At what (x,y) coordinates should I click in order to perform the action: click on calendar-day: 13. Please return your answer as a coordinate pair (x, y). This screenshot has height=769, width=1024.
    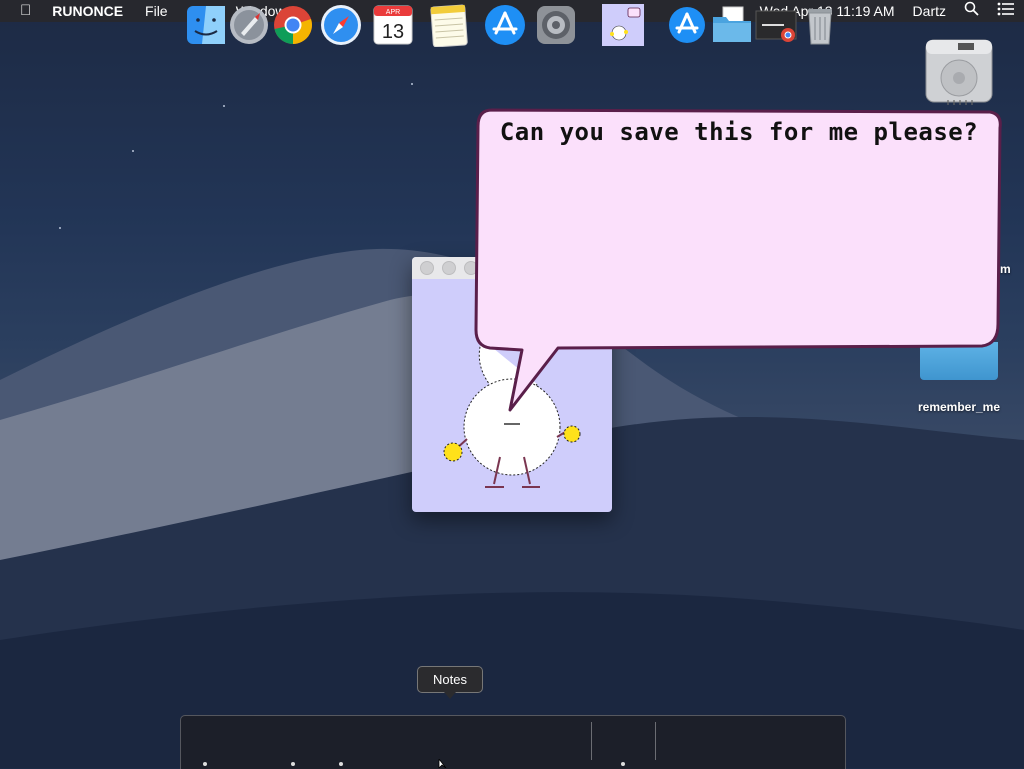
    Looking at the image, I should click on (393, 32).